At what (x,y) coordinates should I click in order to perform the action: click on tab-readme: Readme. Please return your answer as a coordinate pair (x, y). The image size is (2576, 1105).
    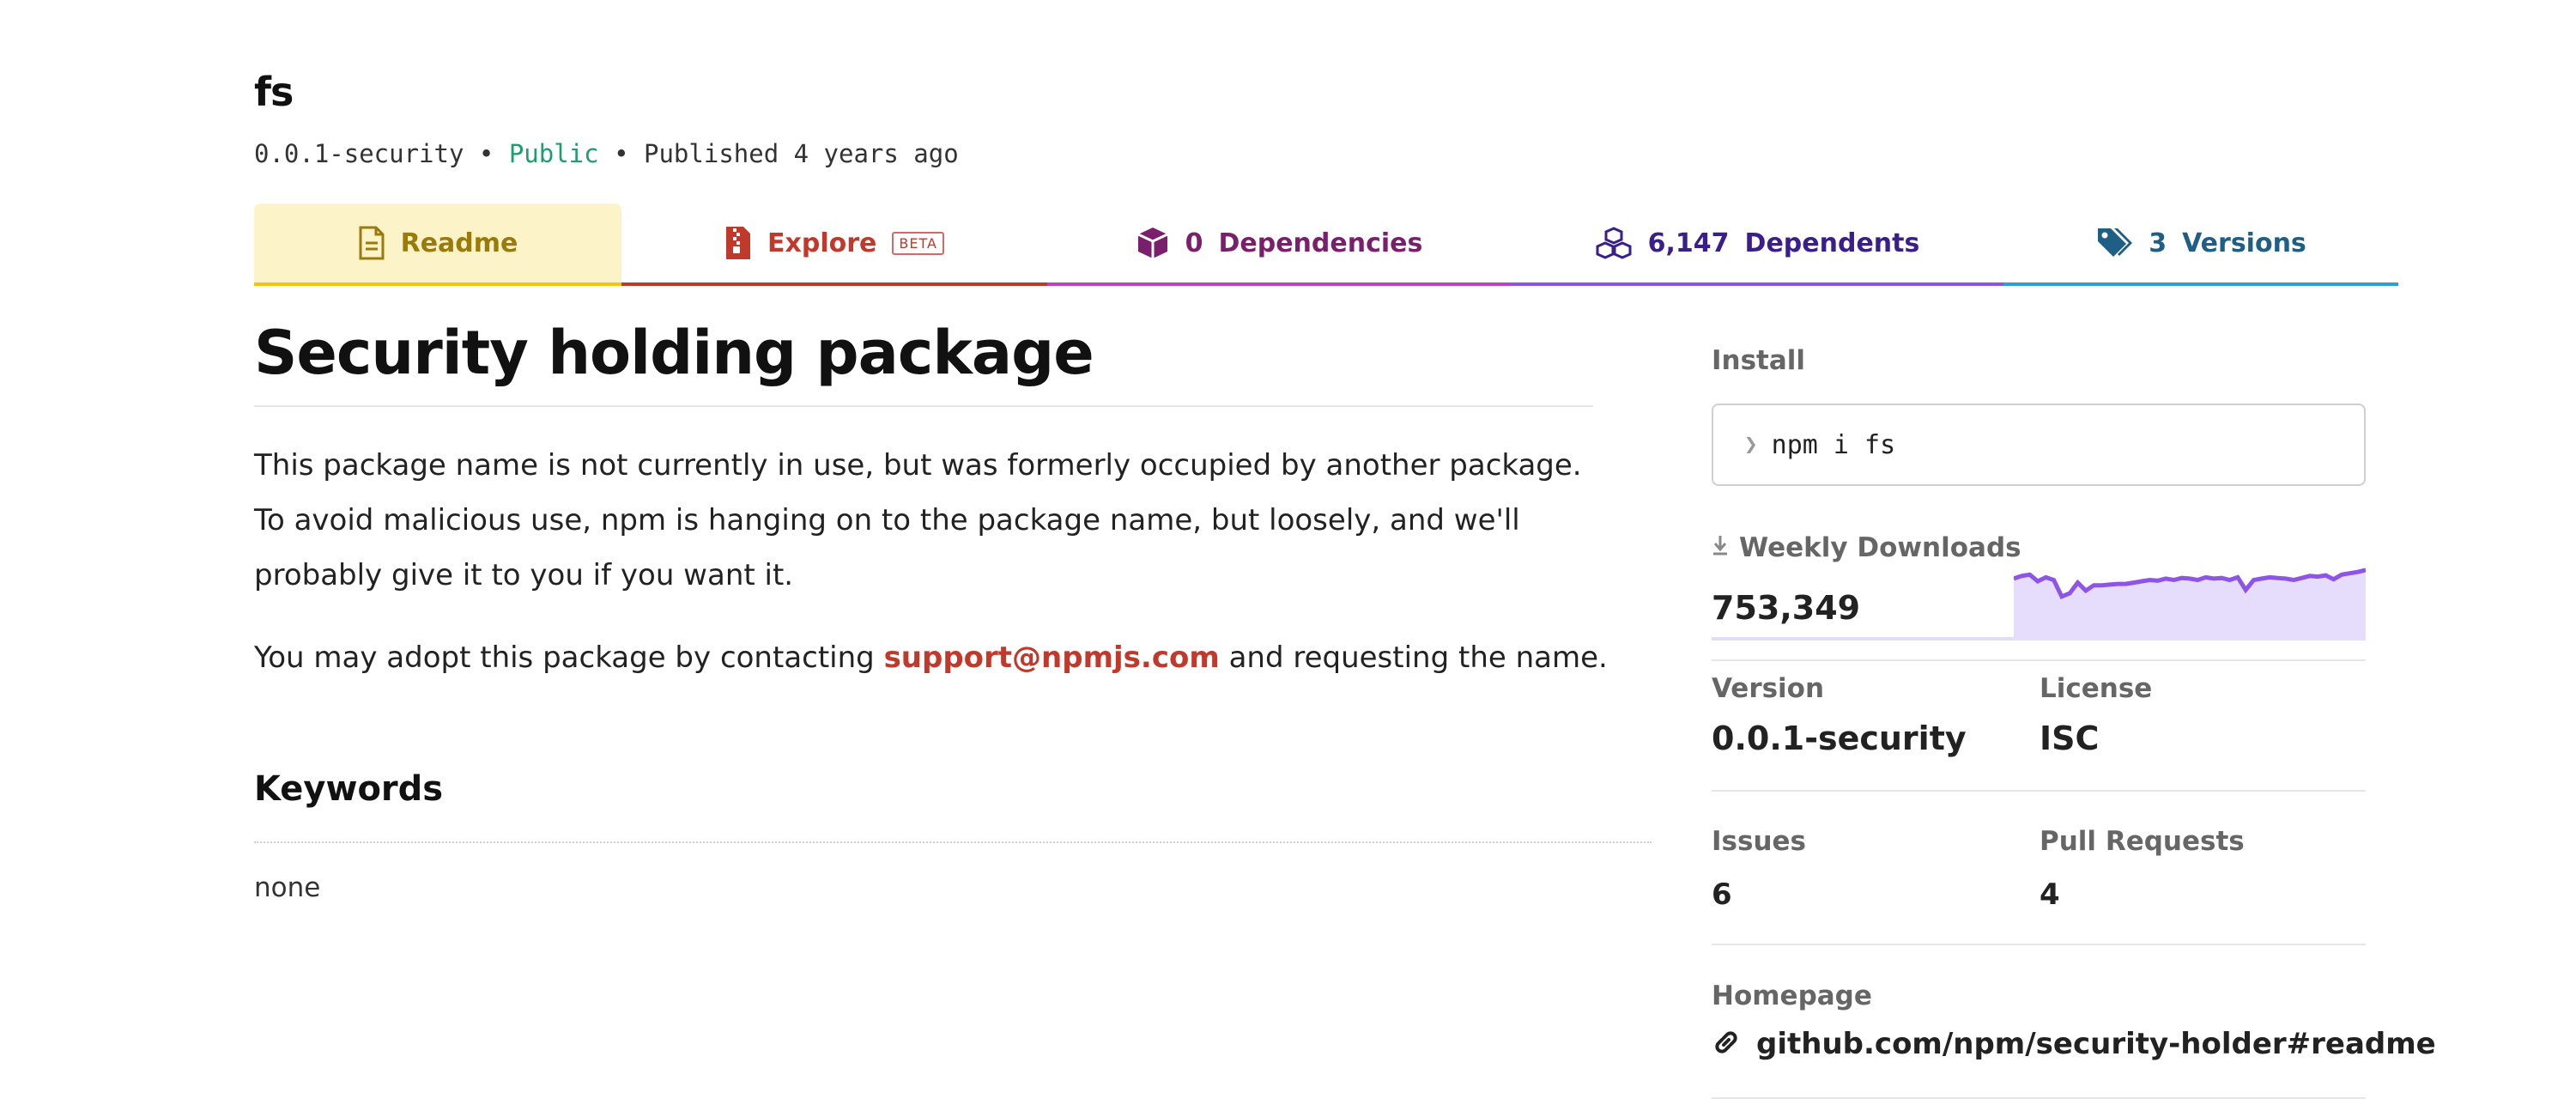
    Looking at the image, I should click on (437, 245).